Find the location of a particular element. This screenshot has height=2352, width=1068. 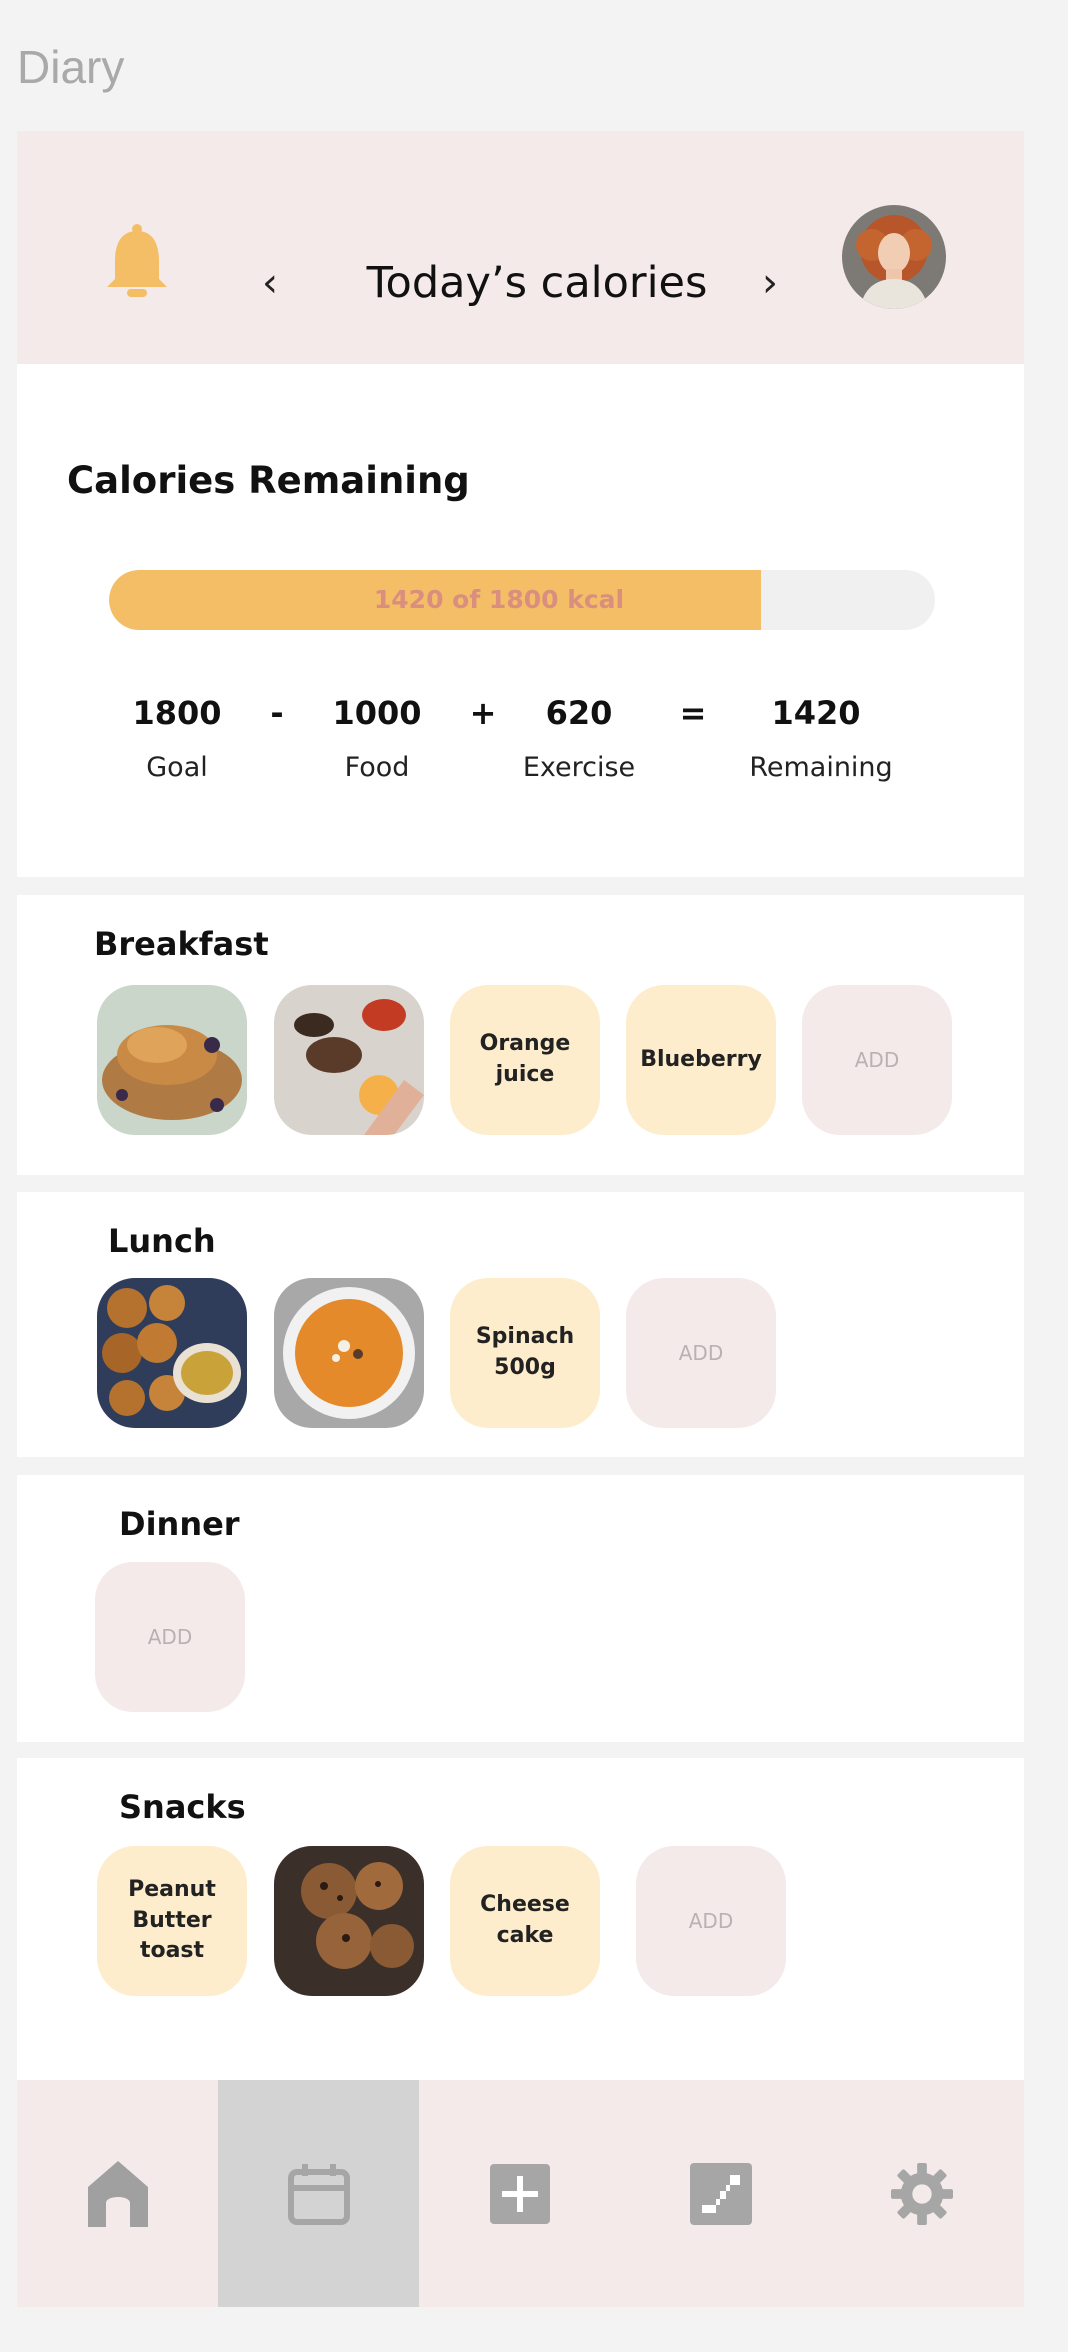

calendar-icon is located at coordinates (318, 2194).